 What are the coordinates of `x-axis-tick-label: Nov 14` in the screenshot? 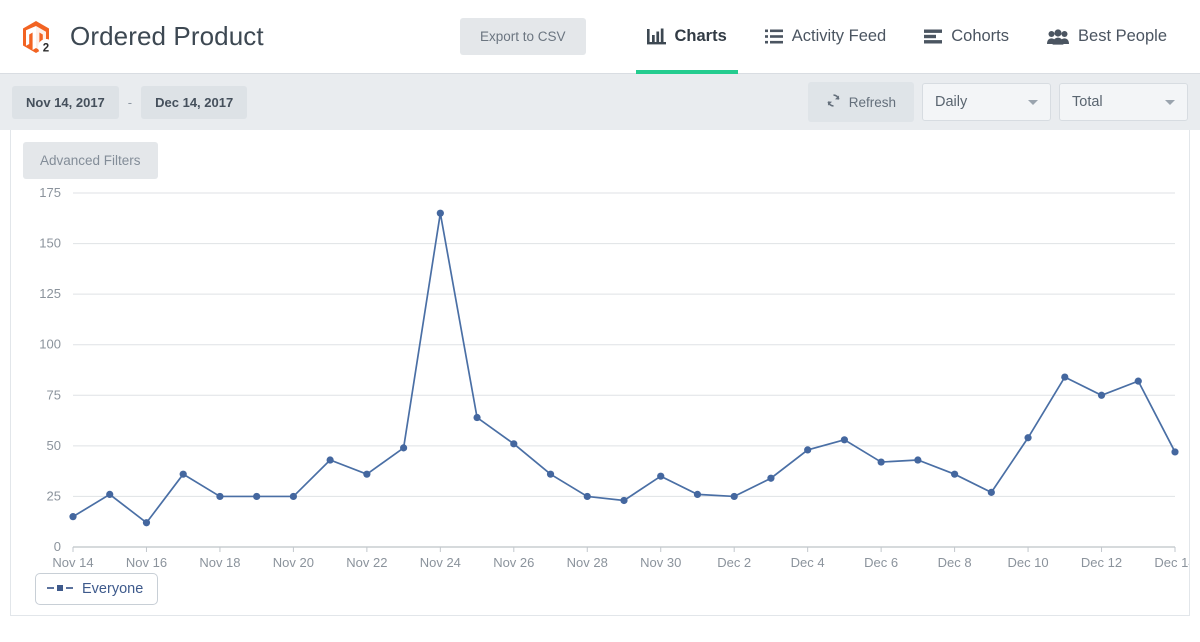 It's located at (72, 562).